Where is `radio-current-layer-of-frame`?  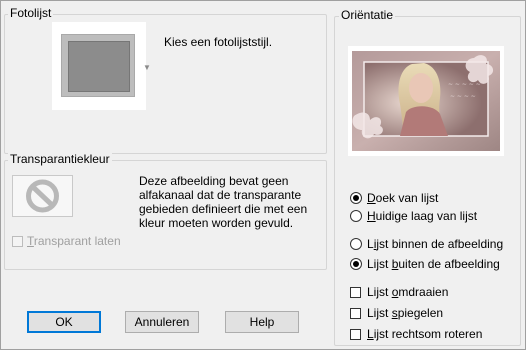 radio-current-layer-of-frame is located at coordinates (356, 216).